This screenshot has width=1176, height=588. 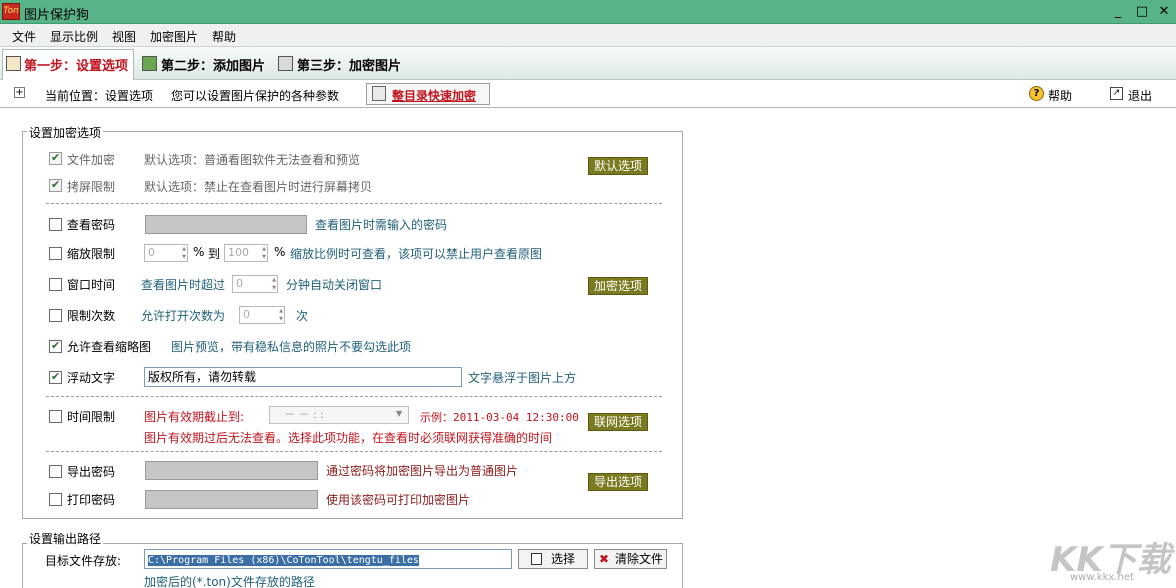 I want to click on time-limit-note: 图片有效期过后无法查看。选择此项功能，在查看时必须联网获得准确的时间, so click(x=348, y=438).